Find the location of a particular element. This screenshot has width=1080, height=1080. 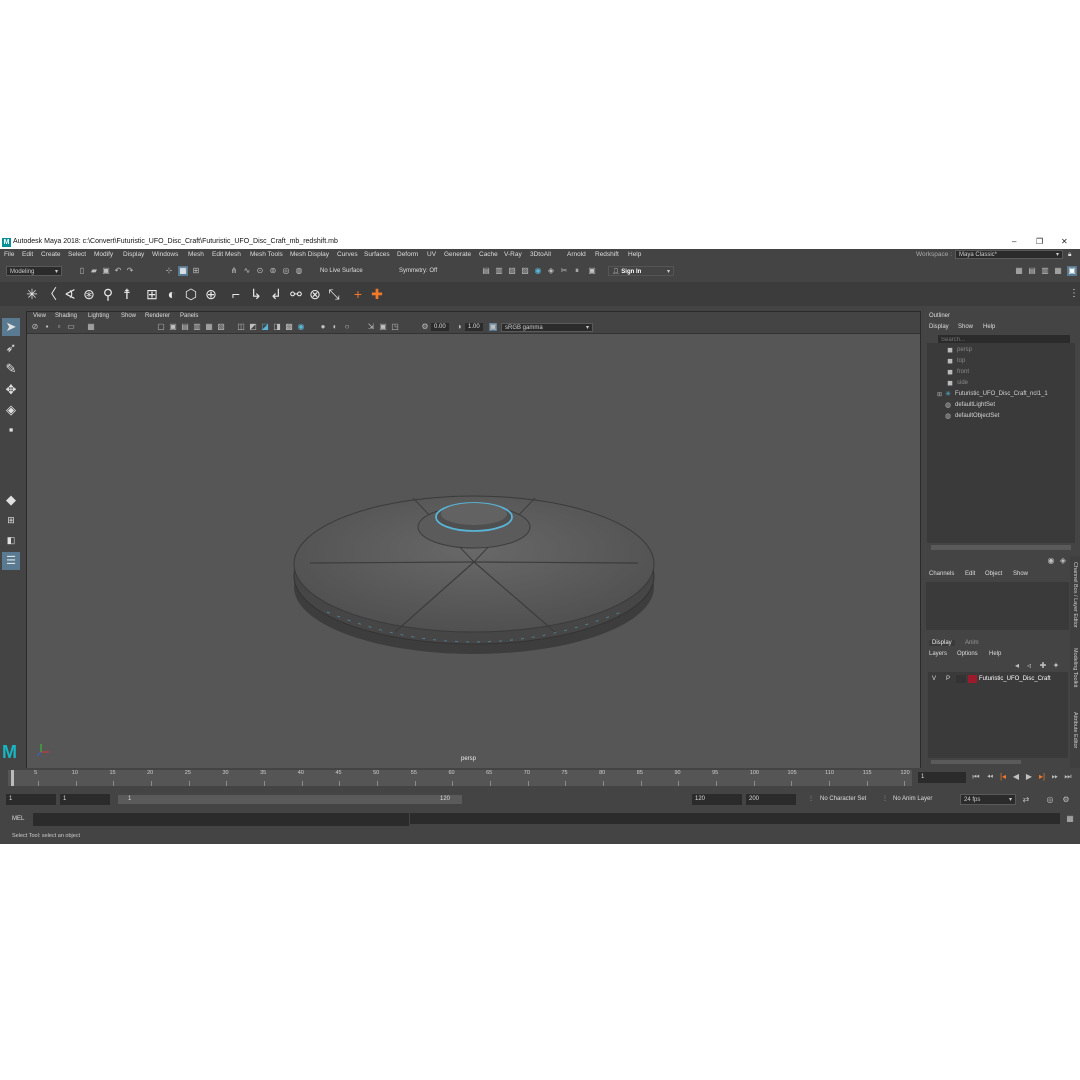

snap-curve-icon: ∿ is located at coordinates (247, 271).